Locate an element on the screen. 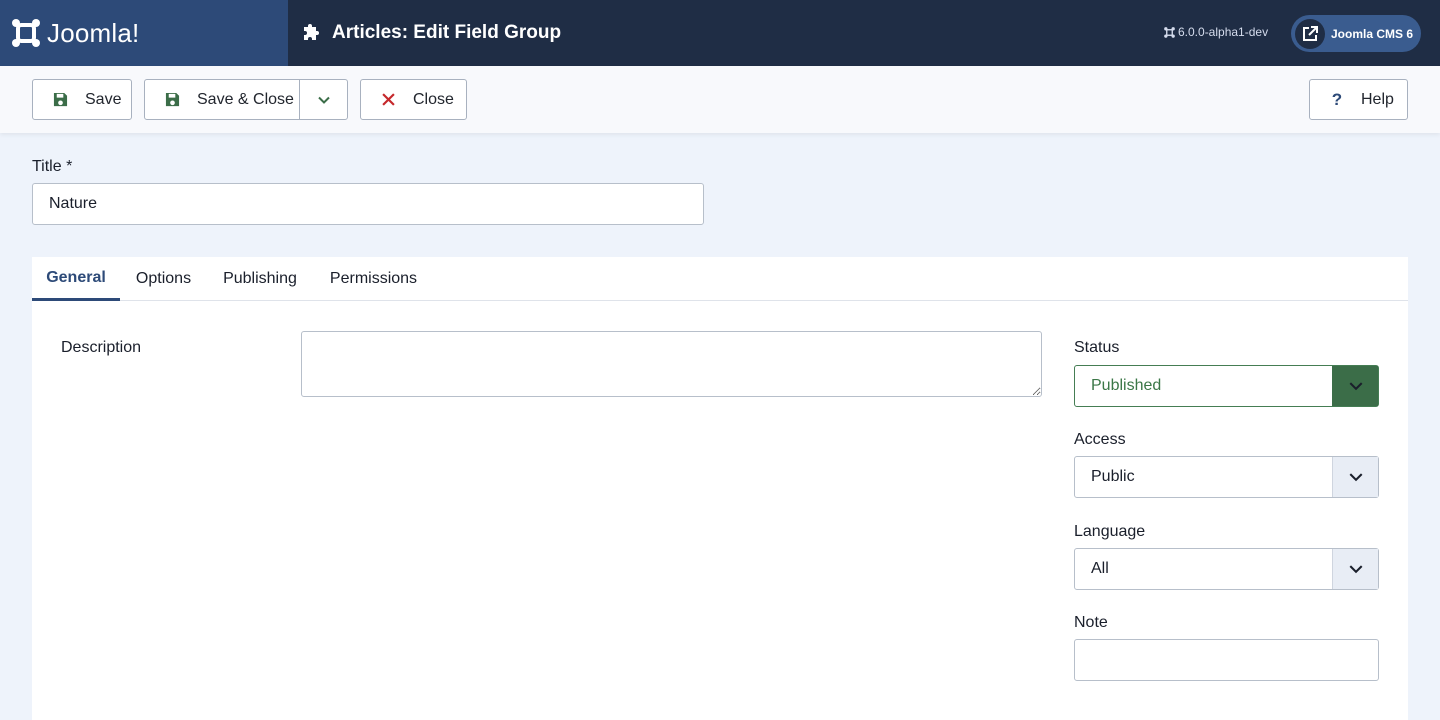  site-link-button: Joomla CMS 6 is located at coordinates (1356, 33).